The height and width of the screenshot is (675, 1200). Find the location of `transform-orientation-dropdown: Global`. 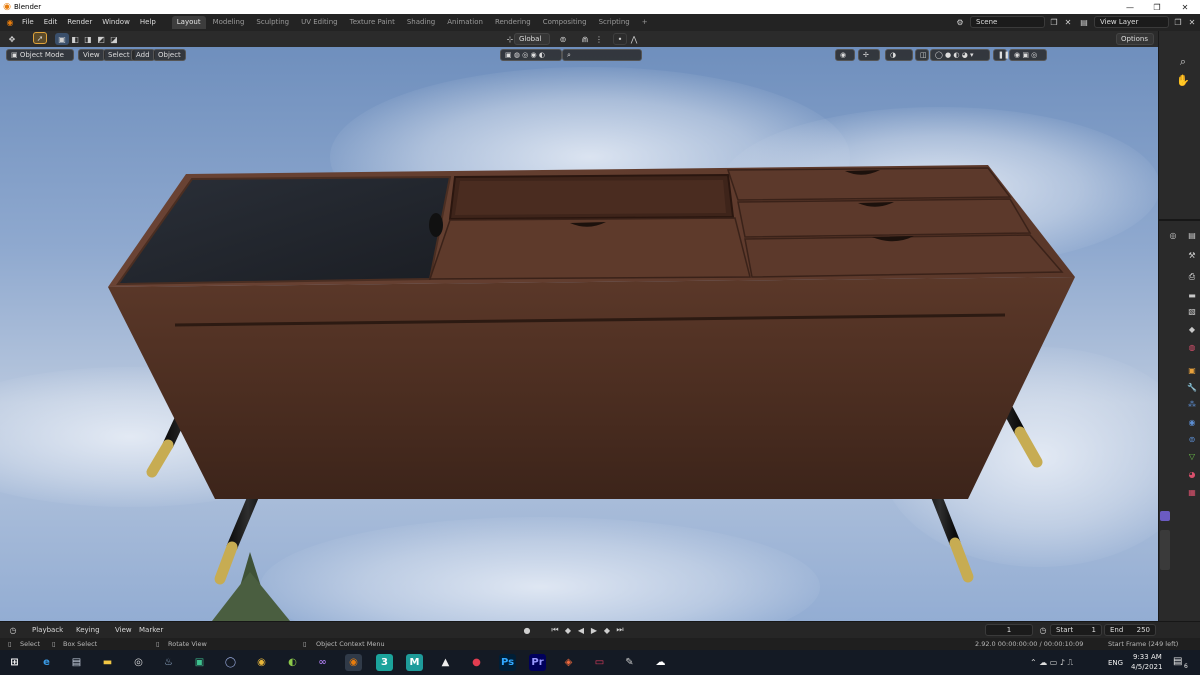

transform-orientation-dropdown: Global is located at coordinates (532, 39).